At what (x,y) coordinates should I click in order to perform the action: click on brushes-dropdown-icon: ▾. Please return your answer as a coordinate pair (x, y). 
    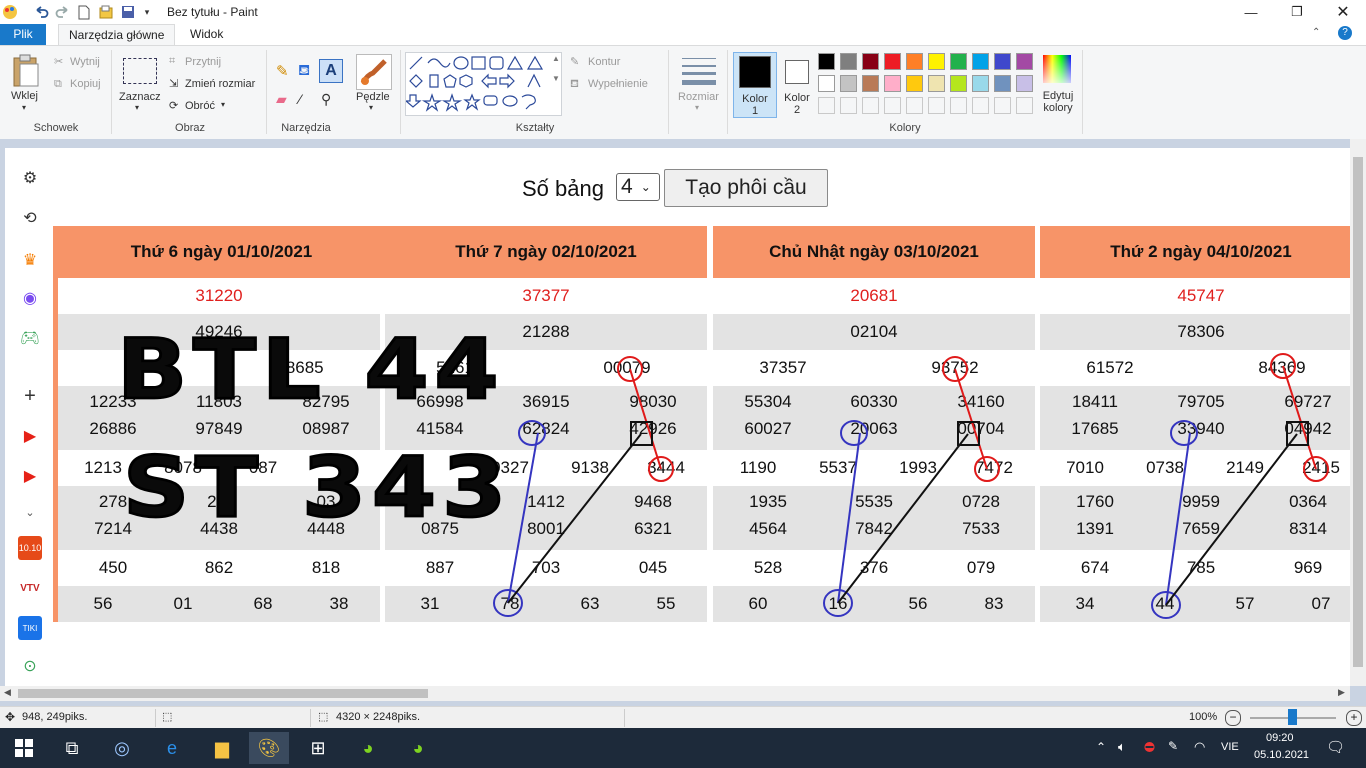
    Looking at the image, I should click on (371, 107).